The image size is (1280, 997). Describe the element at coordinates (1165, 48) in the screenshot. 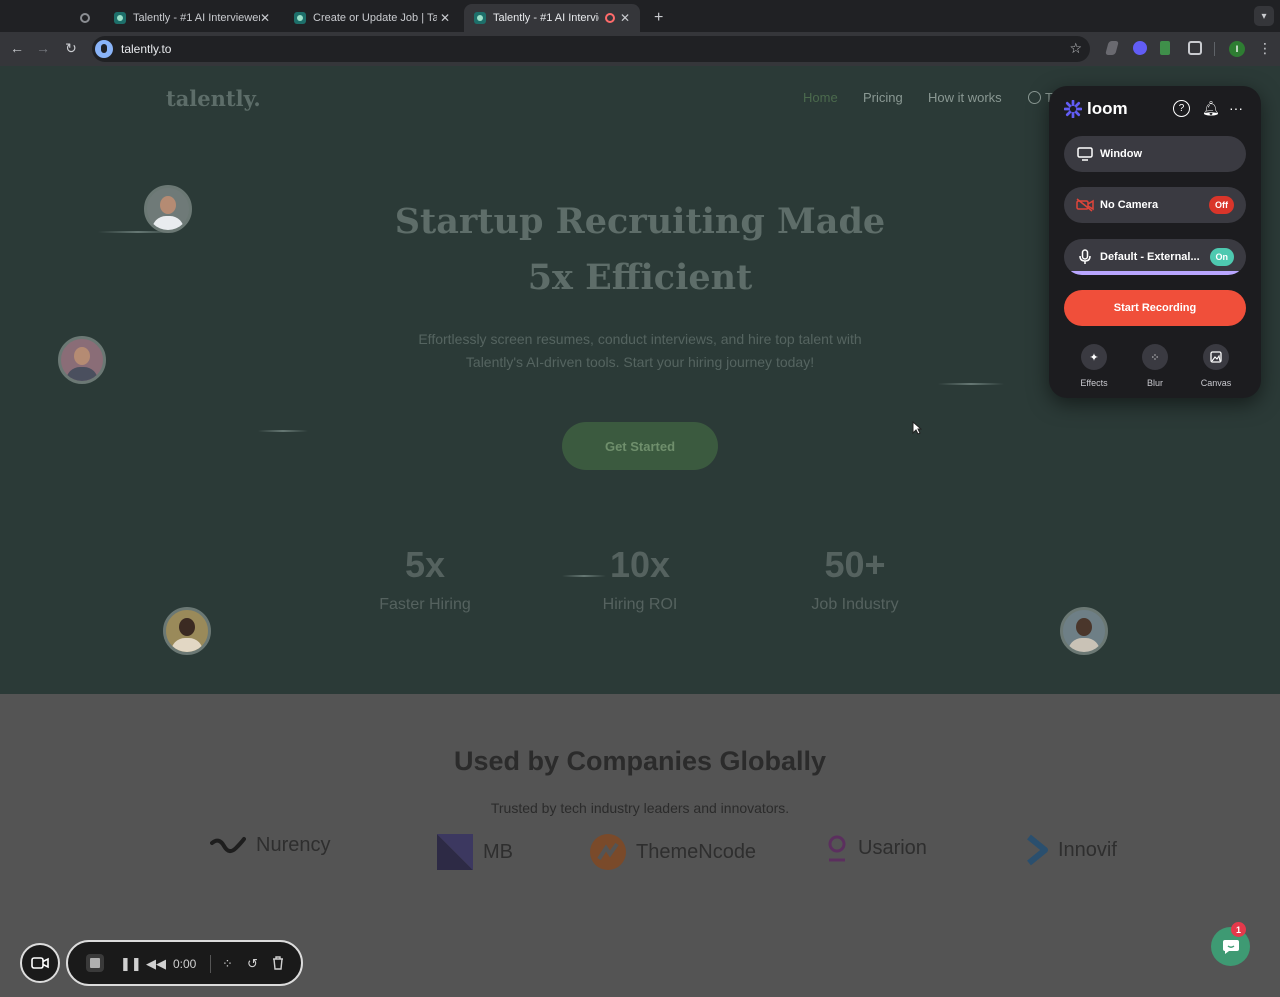

I see `extension-leaf-icon` at that location.